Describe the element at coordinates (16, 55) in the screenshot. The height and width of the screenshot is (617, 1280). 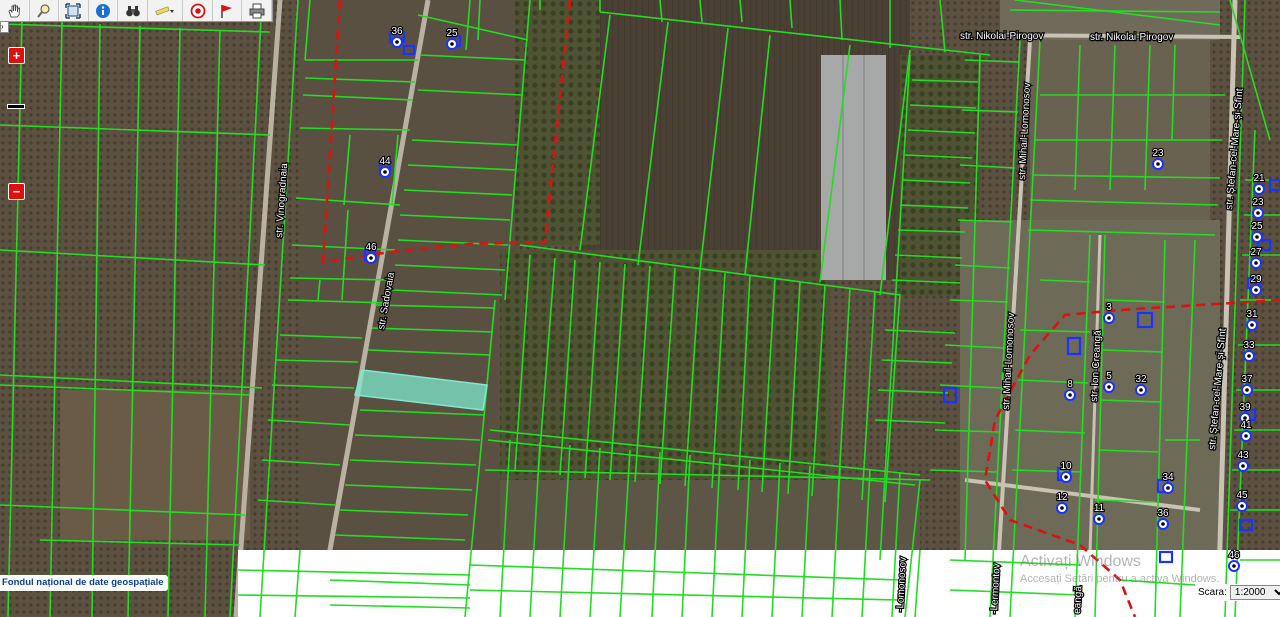
I see `zoom-in-button: +` at that location.